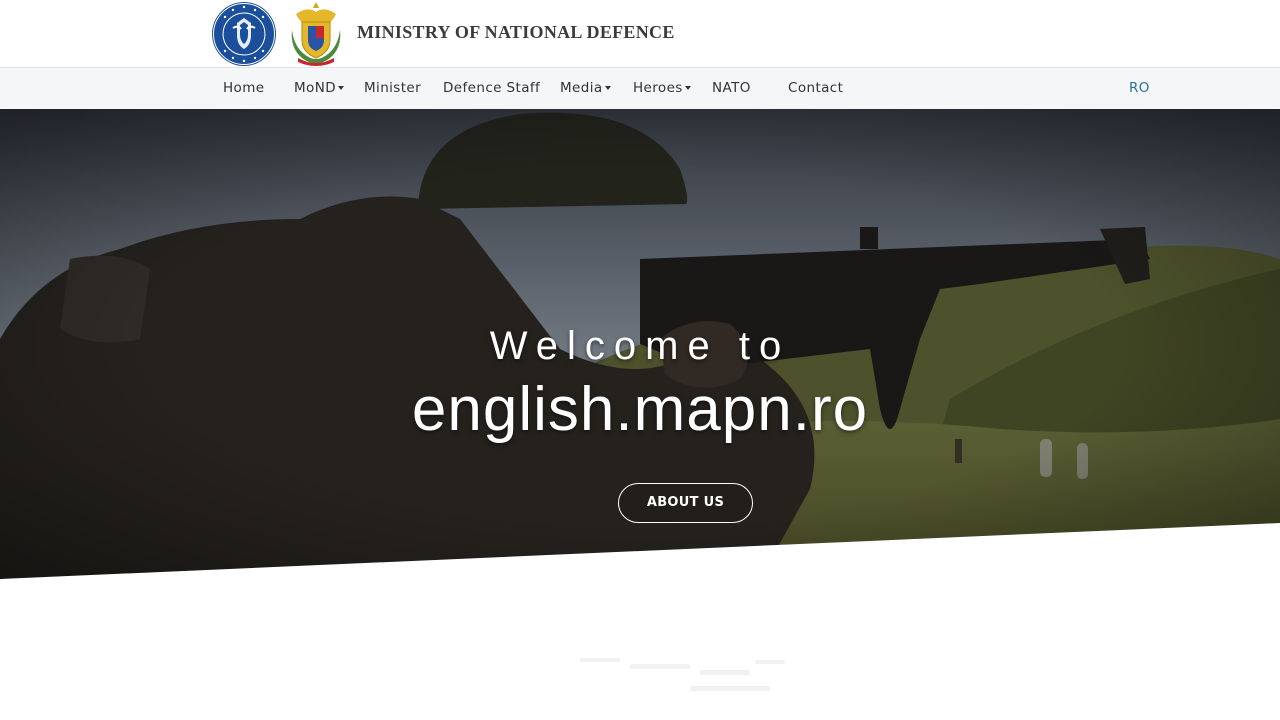 The width and height of the screenshot is (1280, 720). What do you see at coordinates (315, 88) in the screenshot?
I see `nav-item-label: MoND` at bounding box center [315, 88].